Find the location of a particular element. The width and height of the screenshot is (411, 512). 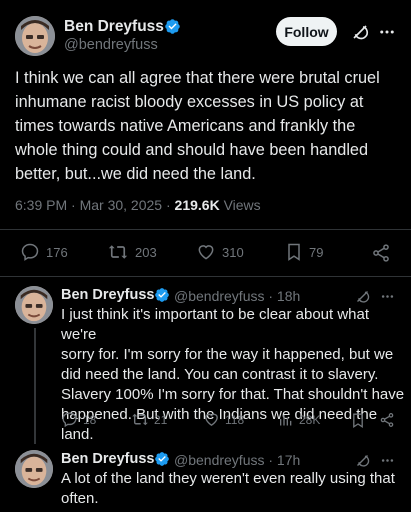

thread-line is located at coordinates (35, 386).